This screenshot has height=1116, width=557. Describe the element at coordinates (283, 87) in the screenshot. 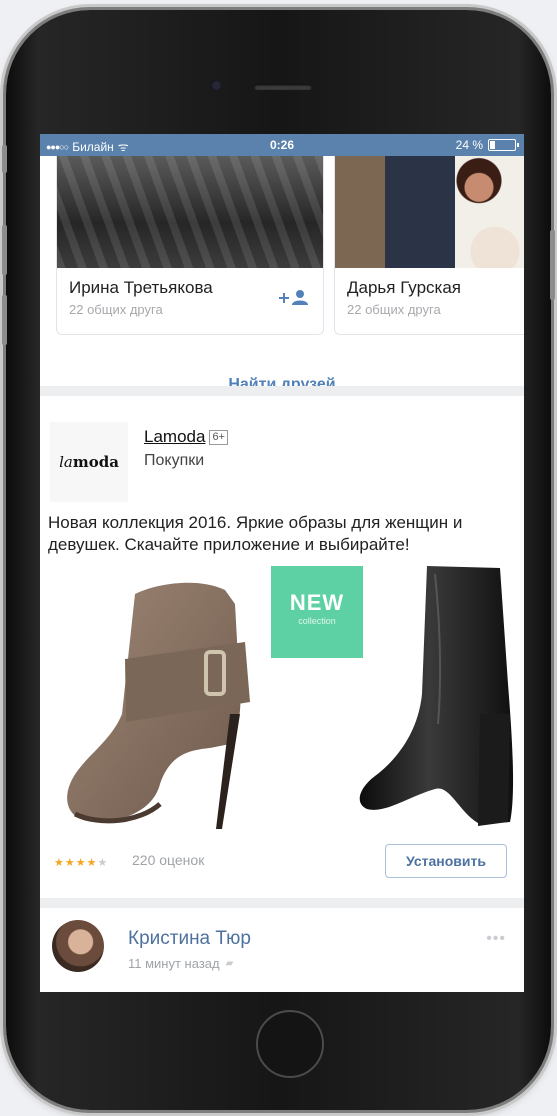

I see `earpiece-speaker` at that location.